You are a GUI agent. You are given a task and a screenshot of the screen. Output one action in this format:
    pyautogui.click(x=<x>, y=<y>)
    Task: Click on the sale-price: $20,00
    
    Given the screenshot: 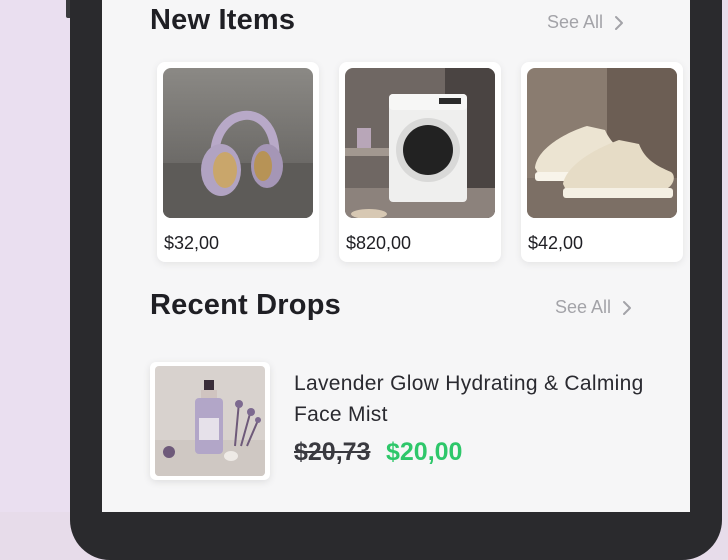 What is the action you would take?
    pyautogui.click(x=424, y=452)
    